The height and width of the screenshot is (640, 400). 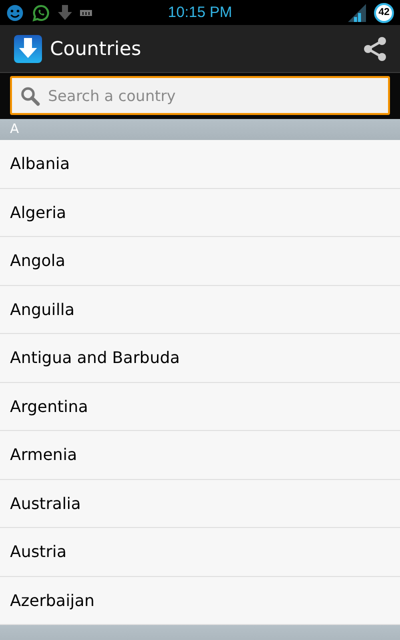 What do you see at coordinates (15, 13) in the screenshot?
I see `smiley-icon` at bounding box center [15, 13].